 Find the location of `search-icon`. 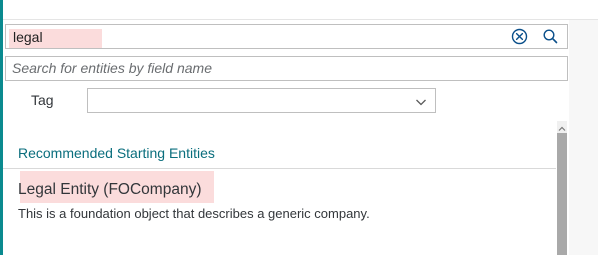

search-icon is located at coordinates (550, 36).